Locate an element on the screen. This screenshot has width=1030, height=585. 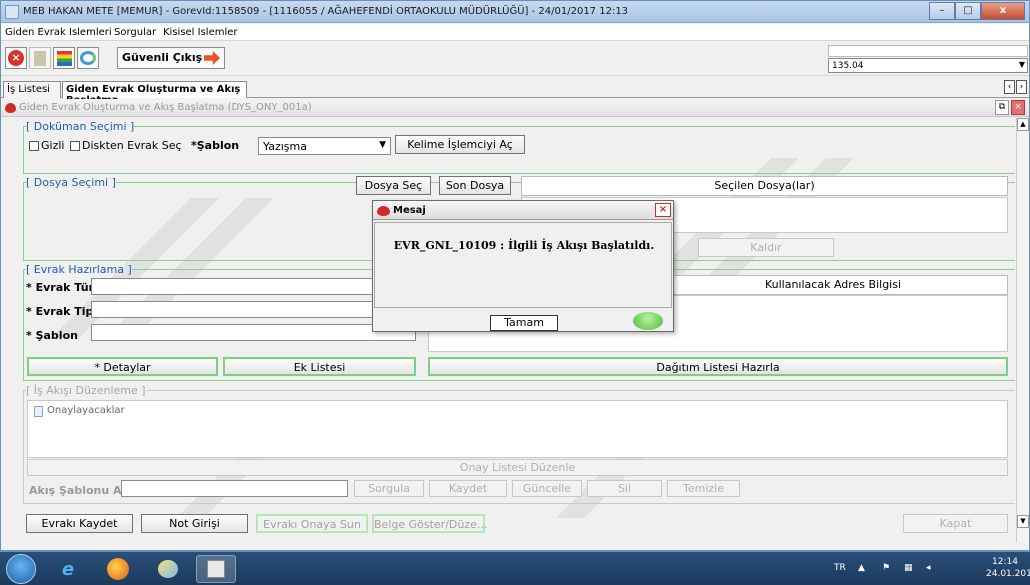
sablon-select: Yazışma ▼ is located at coordinates (324, 146).